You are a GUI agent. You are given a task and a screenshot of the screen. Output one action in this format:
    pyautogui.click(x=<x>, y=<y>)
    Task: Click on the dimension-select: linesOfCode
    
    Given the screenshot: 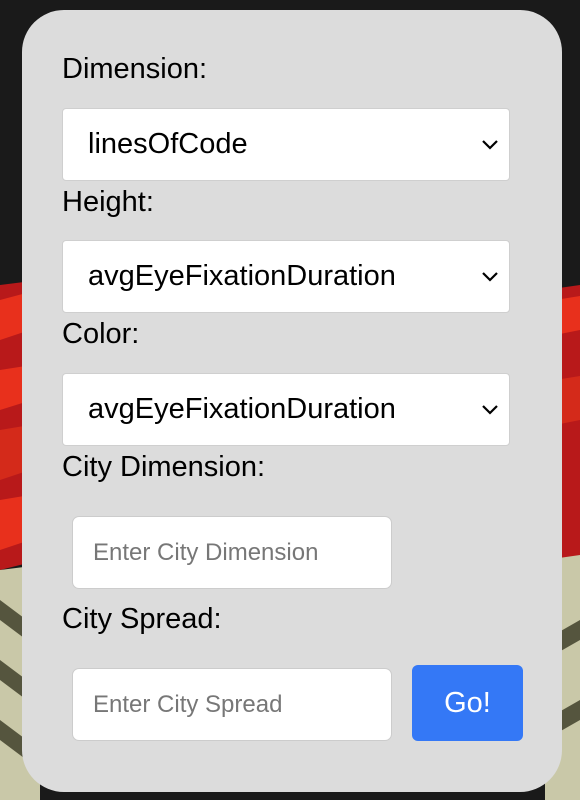 What is the action you would take?
    pyautogui.click(x=286, y=144)
    